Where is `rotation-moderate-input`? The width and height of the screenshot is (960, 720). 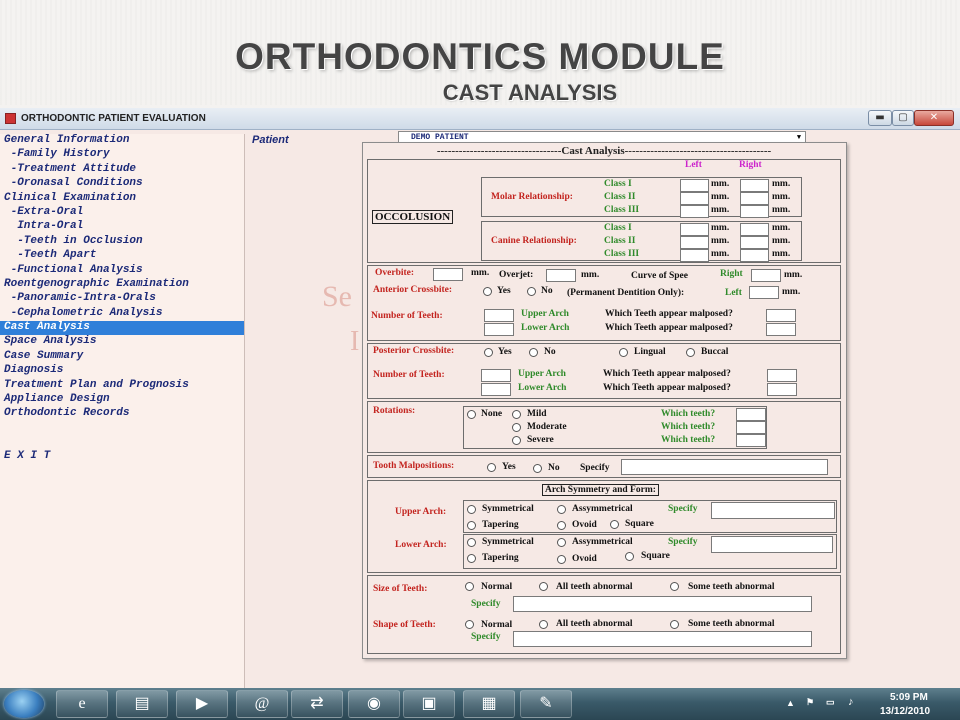 rotation-moderate-input is located at coordinates (751, 427).